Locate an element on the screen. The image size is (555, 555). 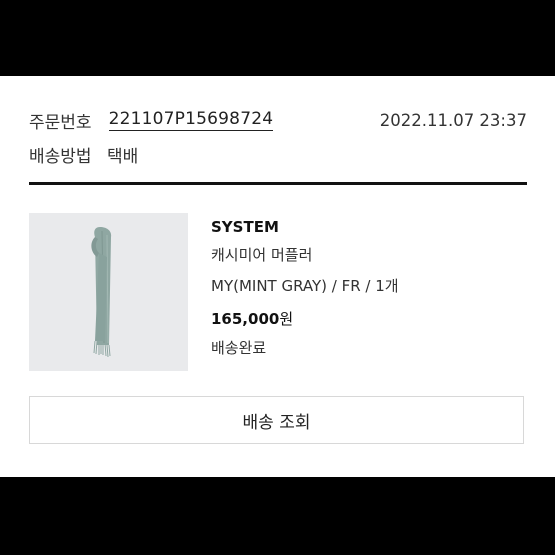
order-number-link: 221107P15698724 is located at coordinates (191, 120).